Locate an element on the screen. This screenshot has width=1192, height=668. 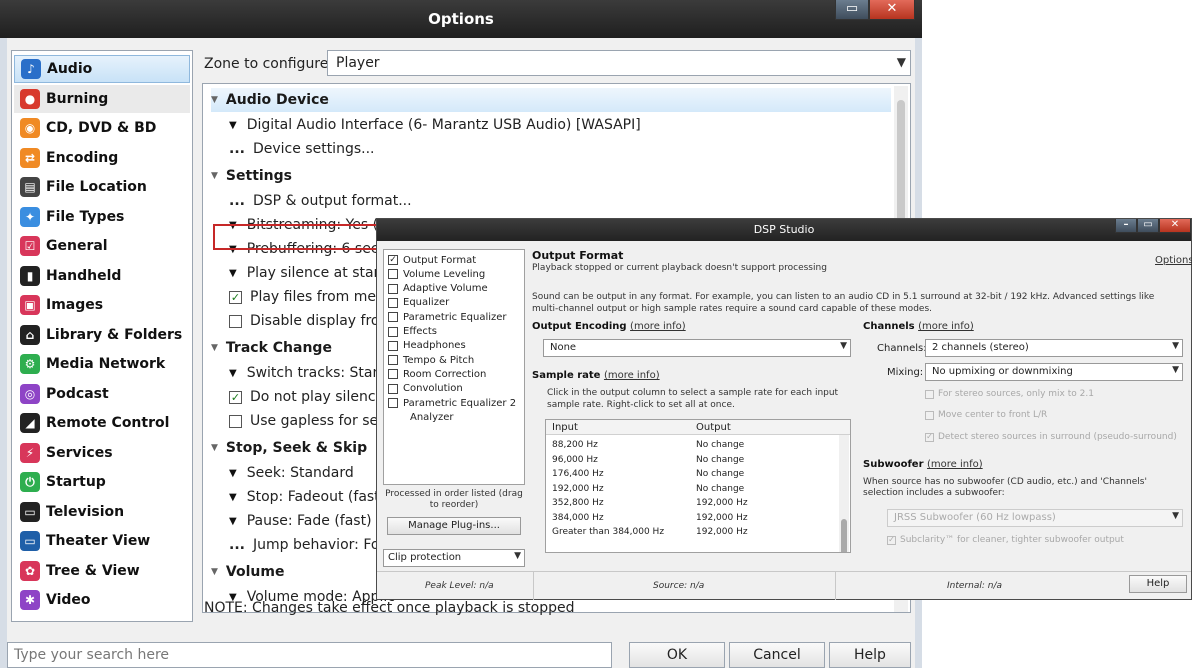
table-row: 384,000 Hz 192,000 Hz is located at coordinates (691, 519).